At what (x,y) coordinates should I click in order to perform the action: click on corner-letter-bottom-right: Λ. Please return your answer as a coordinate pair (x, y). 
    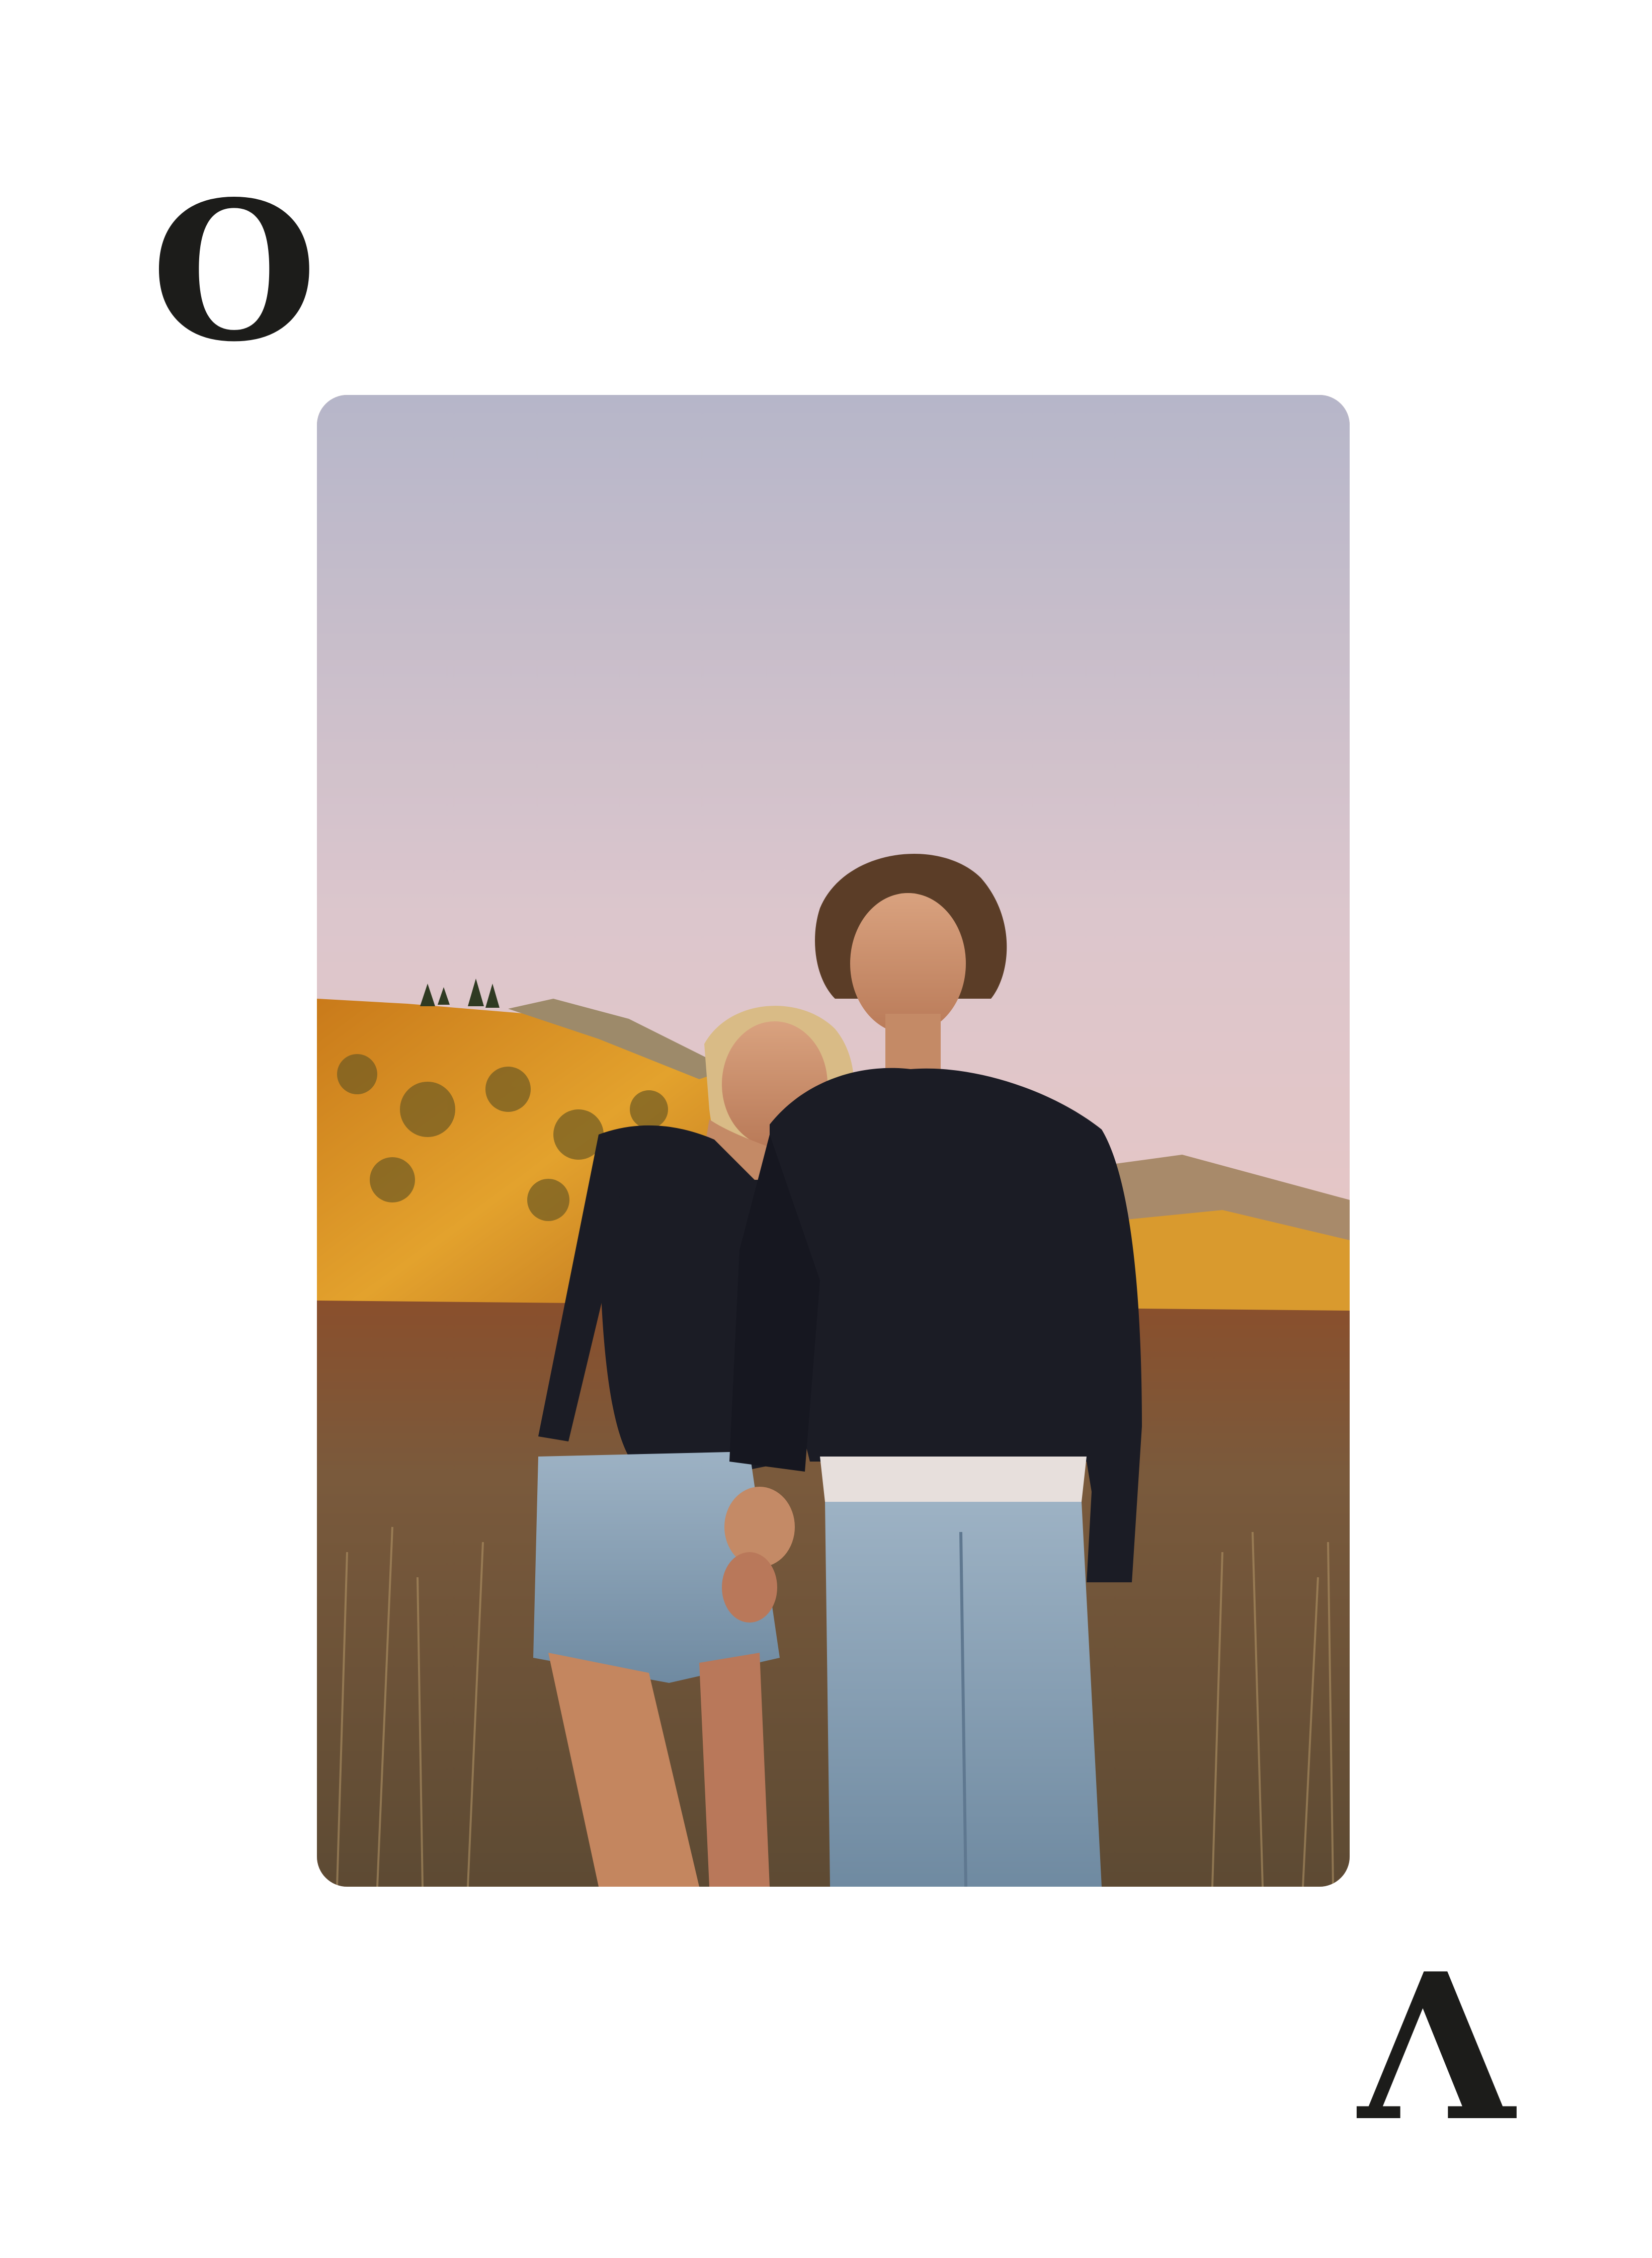
    Looking at the image, I should click on (1436, 2048).